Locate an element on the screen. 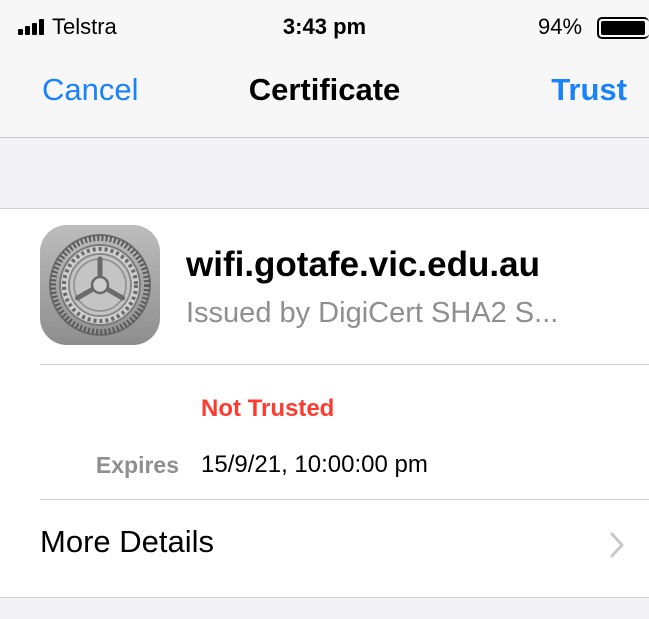  certificate-name: wifi.gotafe.vic.edu.au is located at coordinates (363, 264).